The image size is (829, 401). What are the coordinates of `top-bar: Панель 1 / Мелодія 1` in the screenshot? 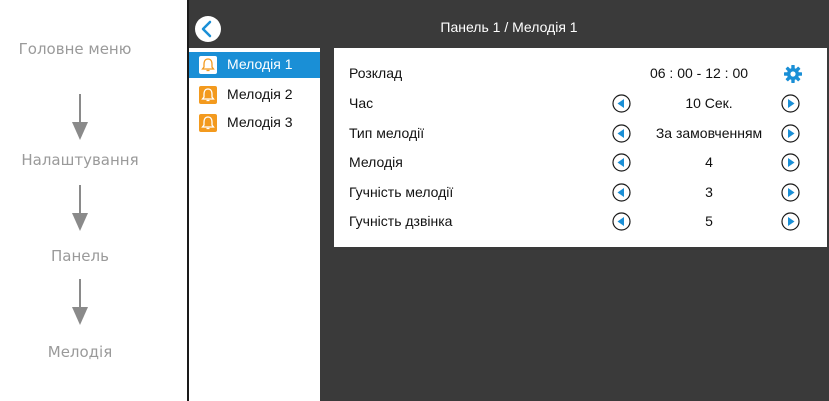 It's located at (509, 22).